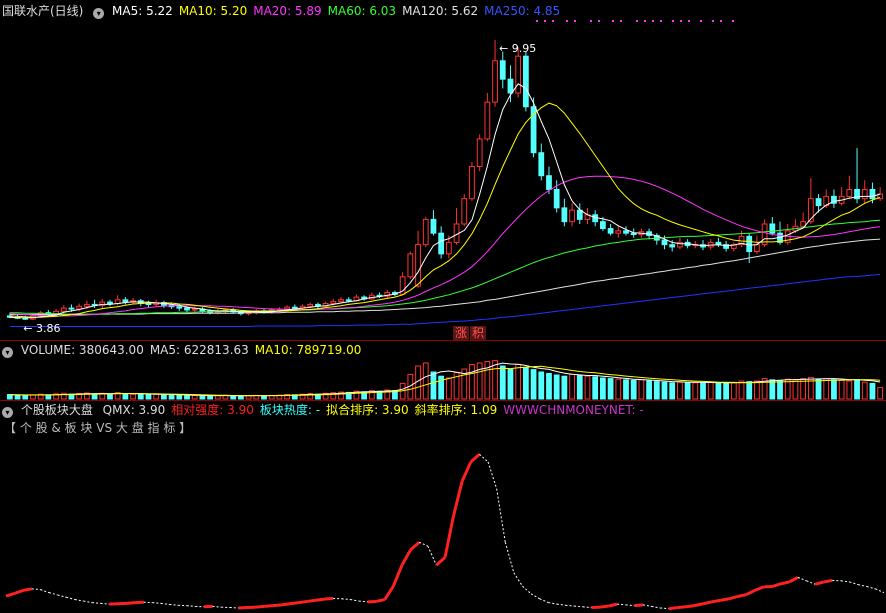 The height and width of the screenshot is (613, 886). What do you see at coordinates (287, 11) in the screenshot?
I see `ma-legend-item-2: MA20: 5.89` at bounding box center [287, 11].